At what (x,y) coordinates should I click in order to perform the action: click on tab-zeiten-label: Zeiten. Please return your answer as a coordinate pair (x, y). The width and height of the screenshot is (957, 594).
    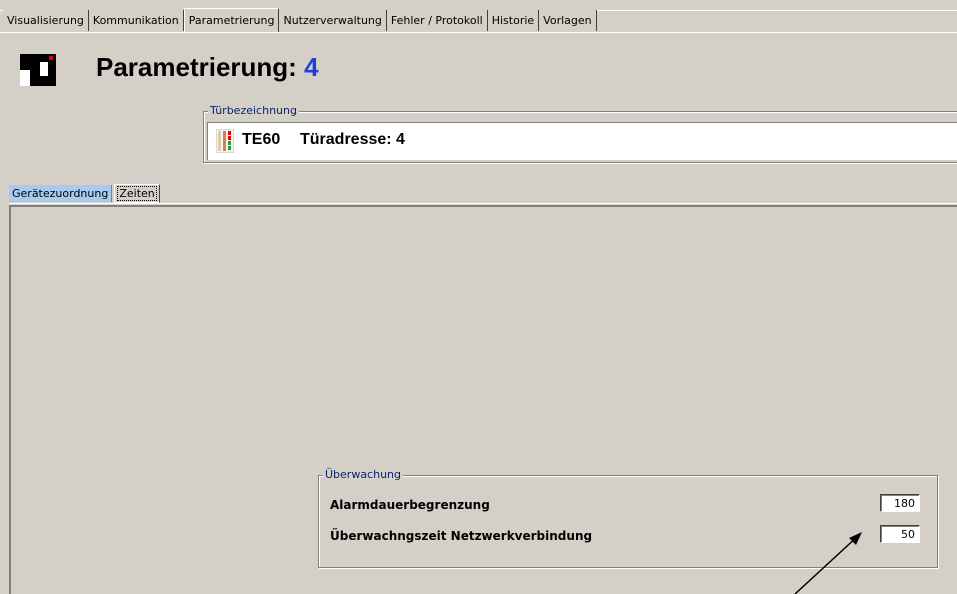
    Looking at the image, I should click on (137, 193).